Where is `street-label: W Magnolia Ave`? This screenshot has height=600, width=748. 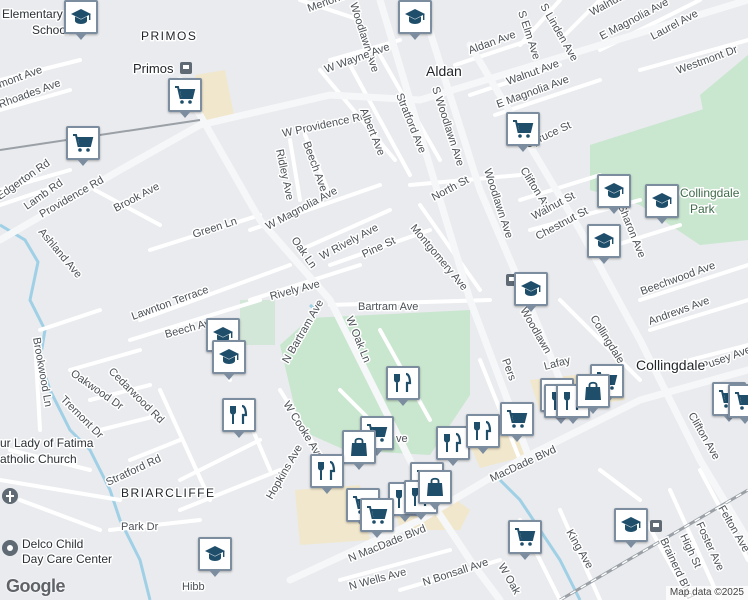 street-label: W Magnolia Ave is located at coordinates (302, 209).